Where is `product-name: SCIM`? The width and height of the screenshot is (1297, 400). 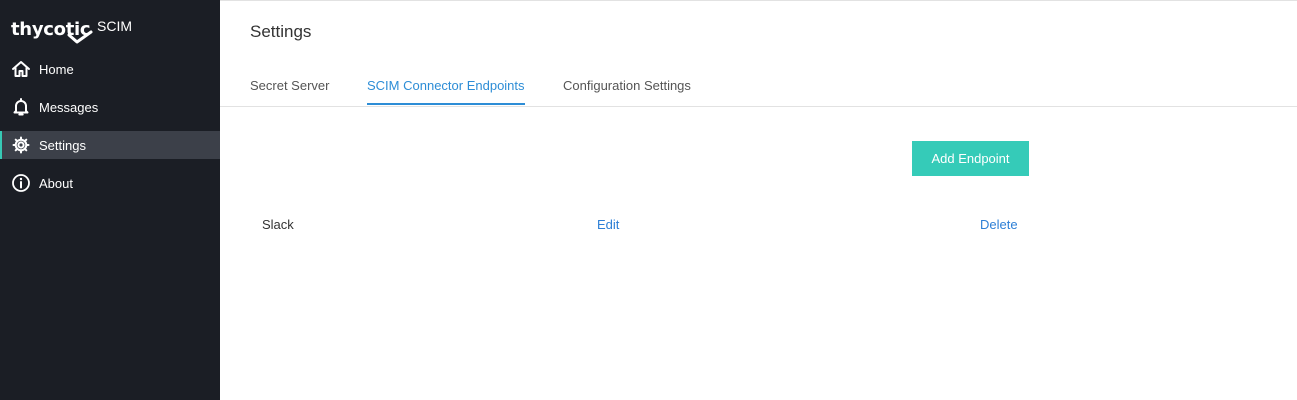
product-name: SCIM is located at coordinates (114, 26).